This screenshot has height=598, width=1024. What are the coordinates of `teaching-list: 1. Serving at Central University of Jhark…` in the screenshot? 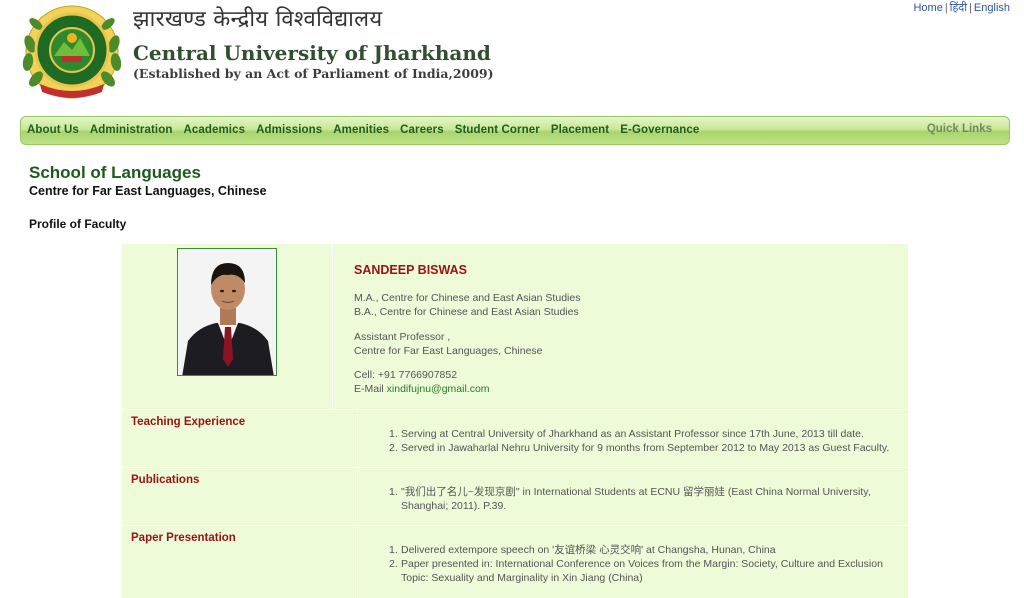 It's located at (644, 441).